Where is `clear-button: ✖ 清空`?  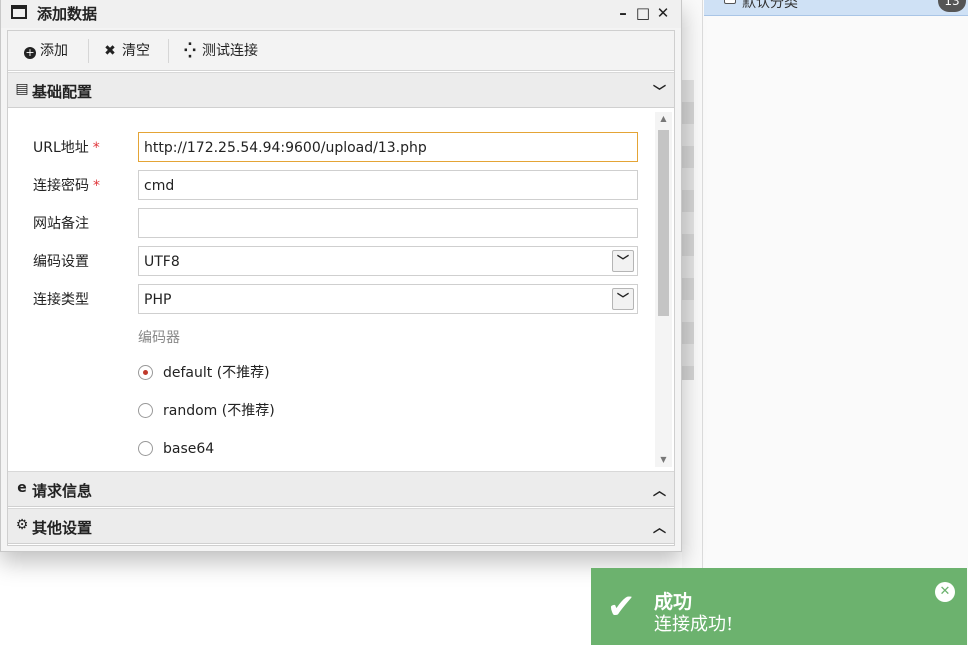 clear-button: ✖ 清空 is located at coordinates (126, 51).